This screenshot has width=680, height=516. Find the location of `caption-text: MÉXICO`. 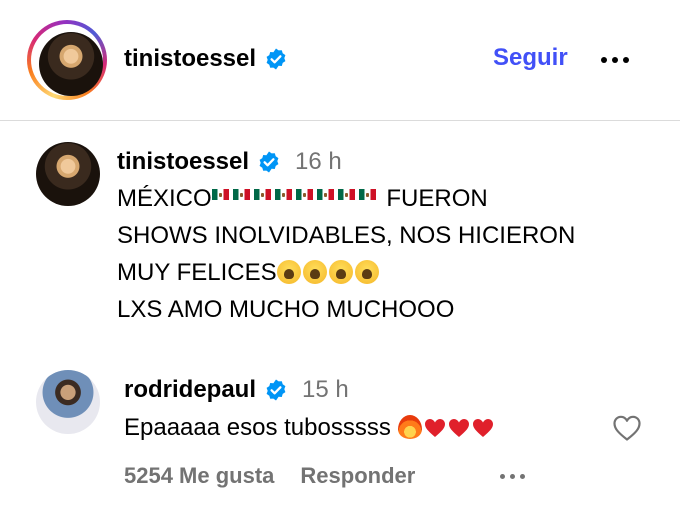

caption-text: MÉXICO is located at coordinates (164, 198).